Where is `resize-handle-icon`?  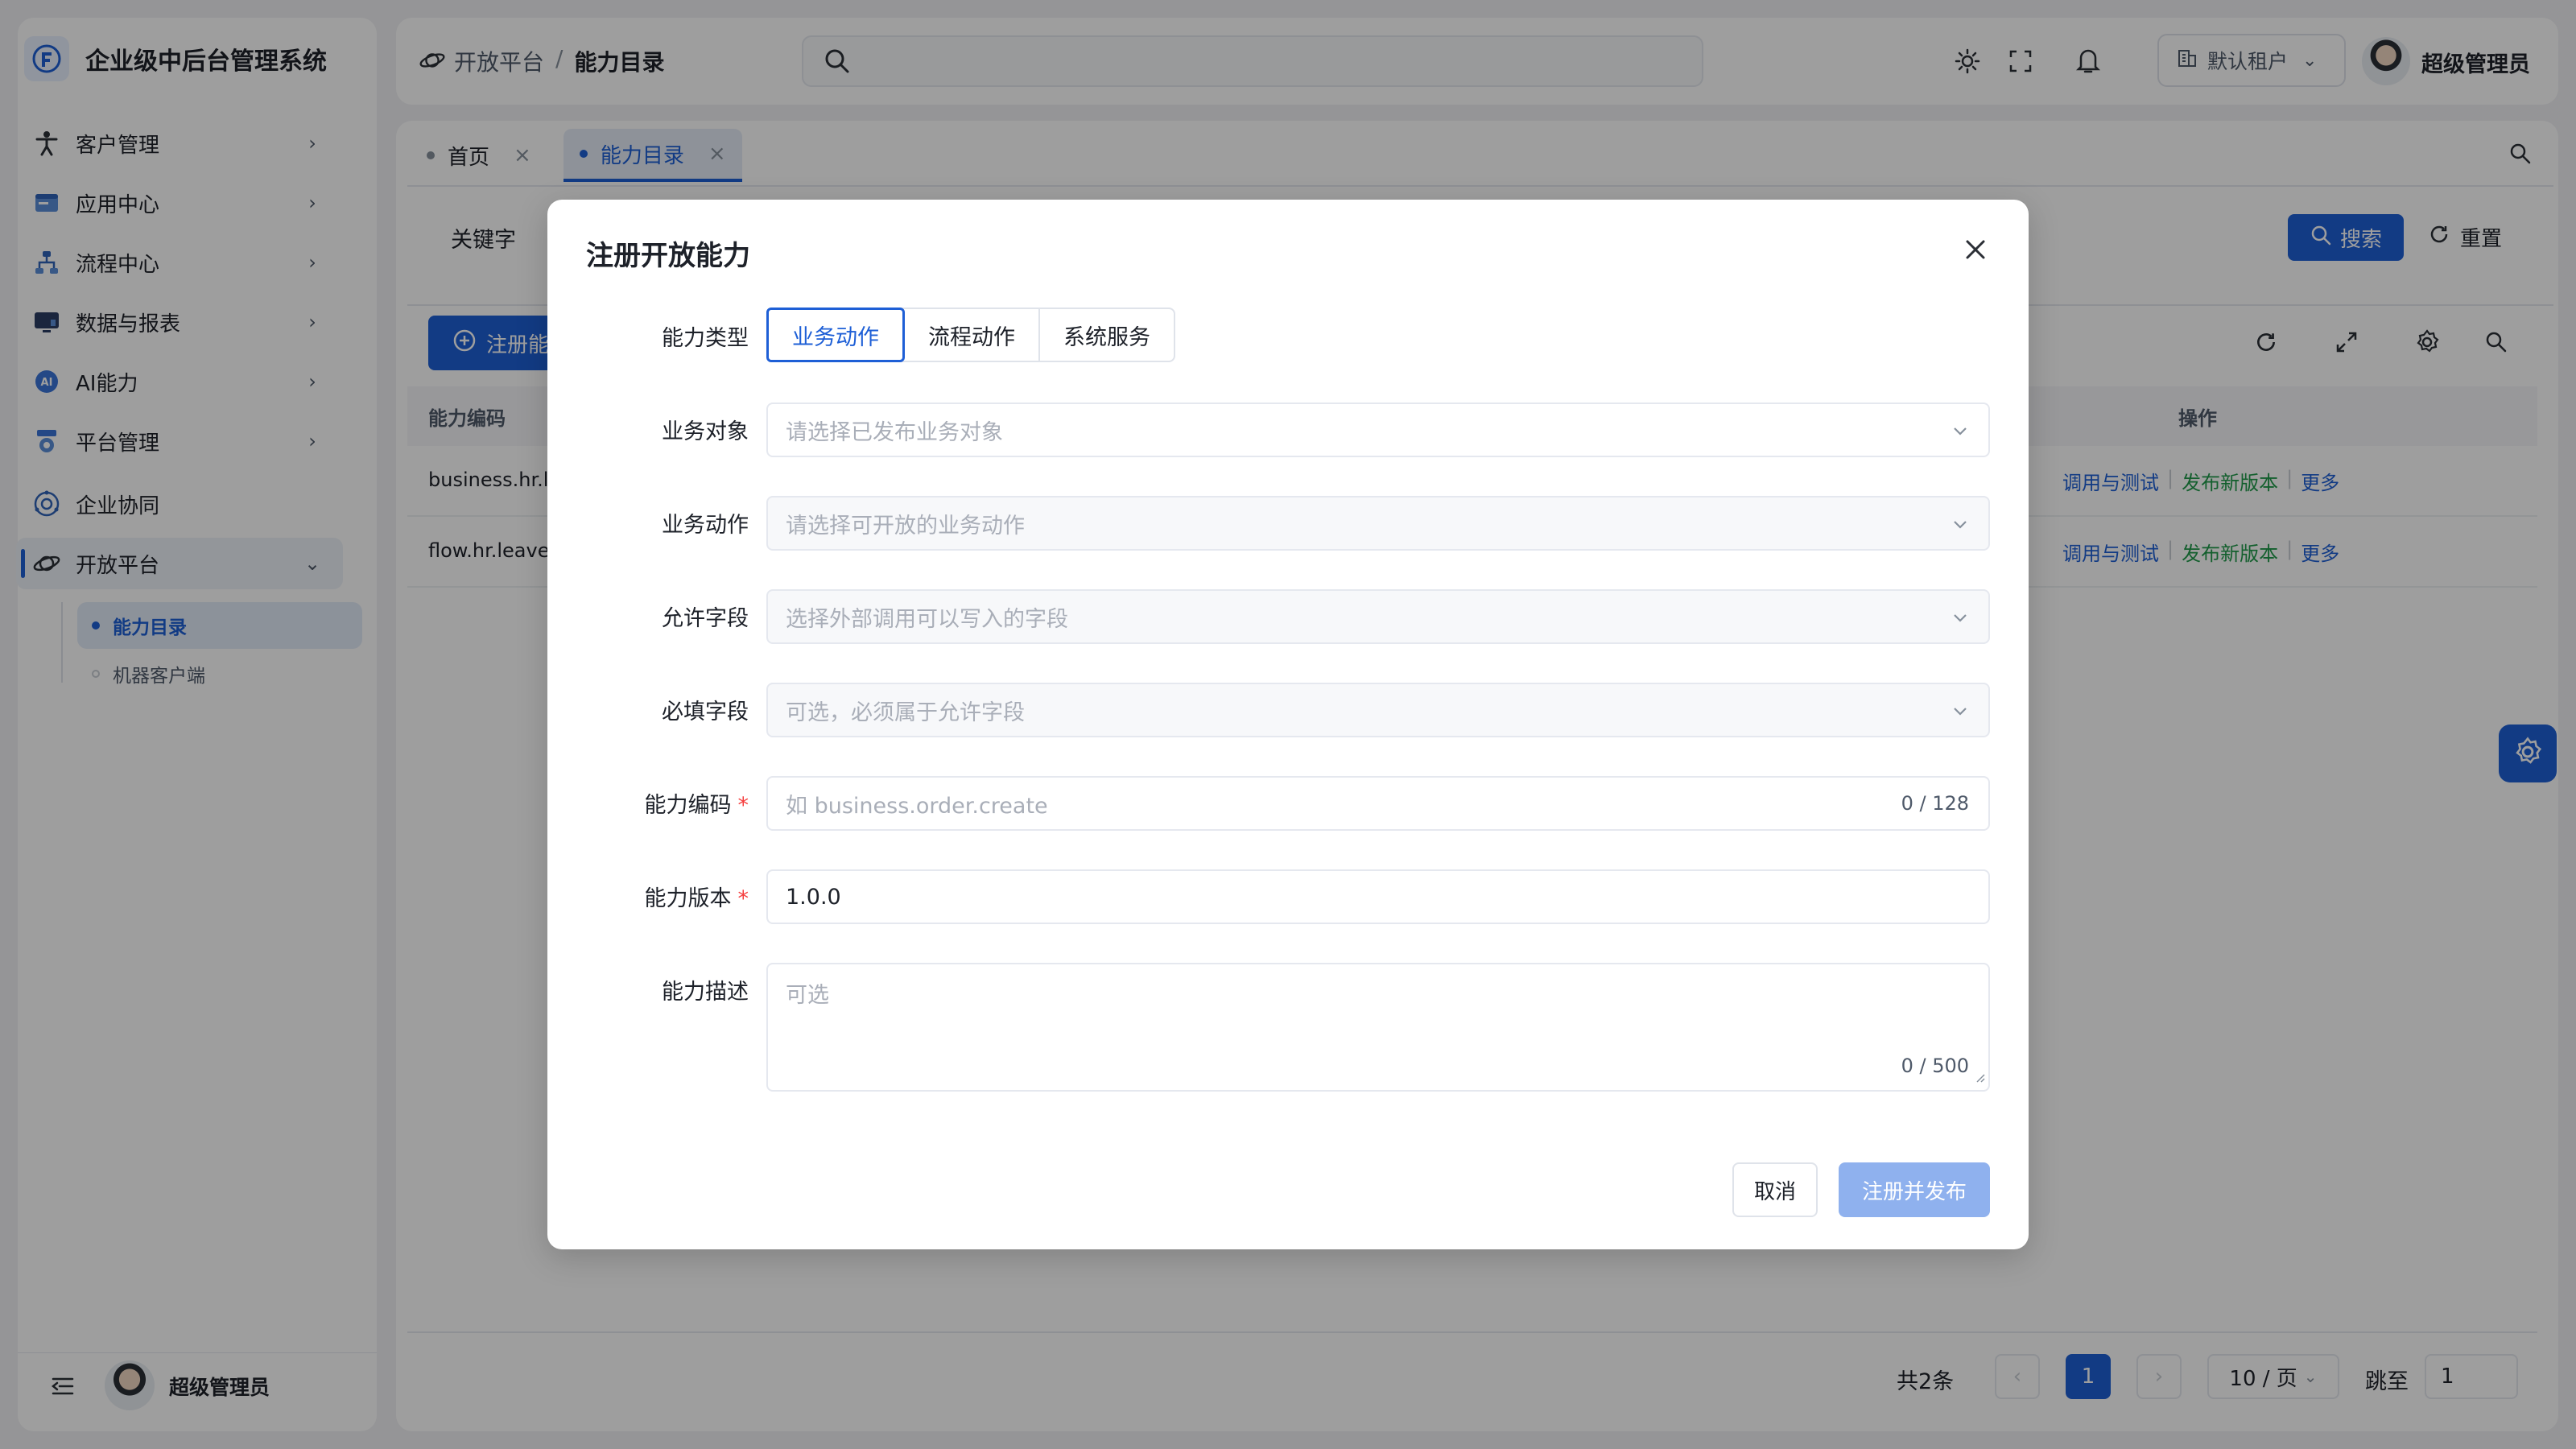 resize-handle-icon is located at coordinates (1979, 1075).